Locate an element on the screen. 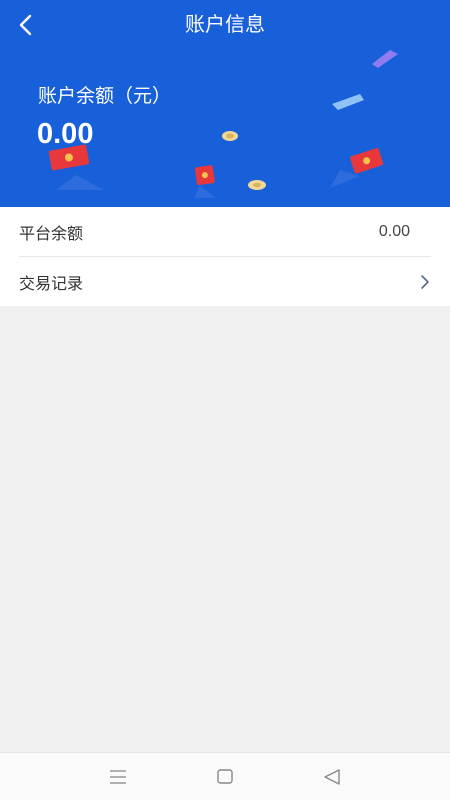 Image resolution: width=450 pixels, height=800 pixels. red-envelope-right-icon is located at coordinates (357, 168).